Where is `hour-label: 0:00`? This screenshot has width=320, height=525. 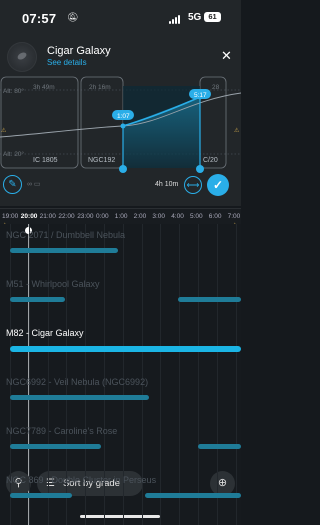
hour-label: 0:00 is located at coordinates (102, 216).